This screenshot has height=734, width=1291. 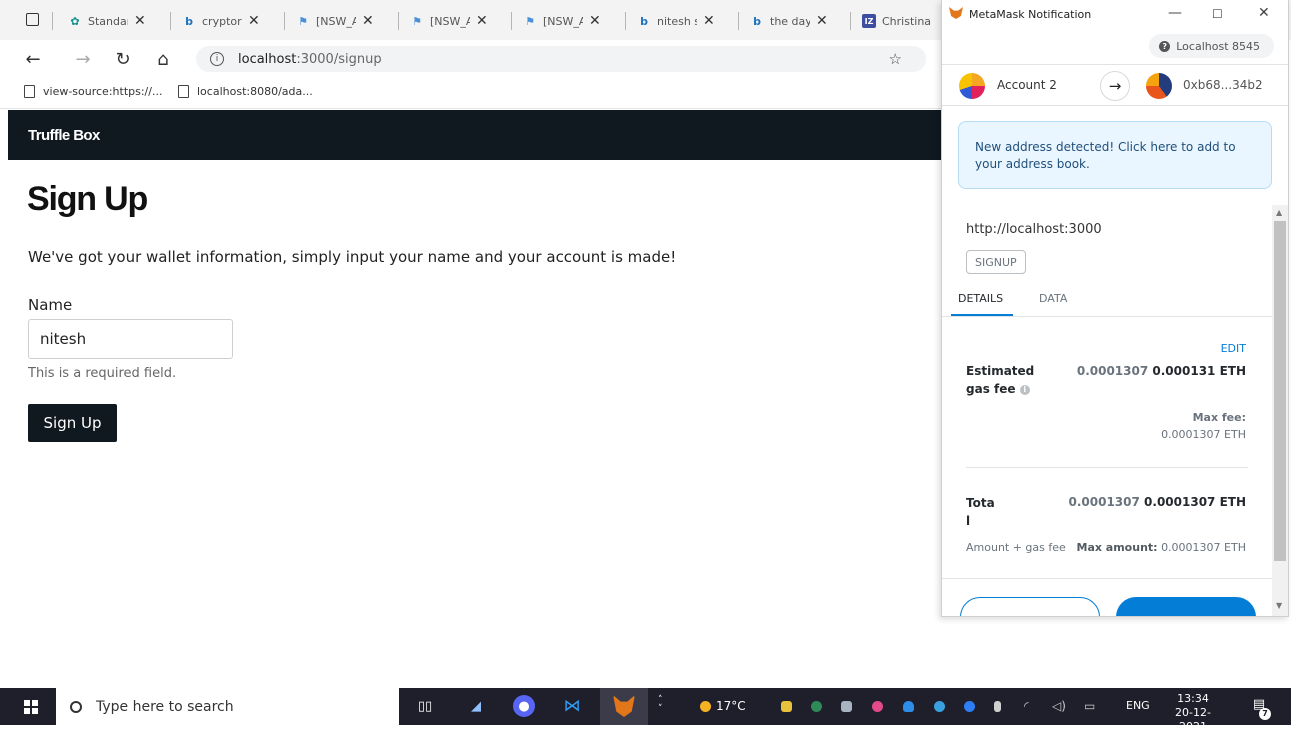 I want to click on bluetooth-icon, so click(x=969, y=706).